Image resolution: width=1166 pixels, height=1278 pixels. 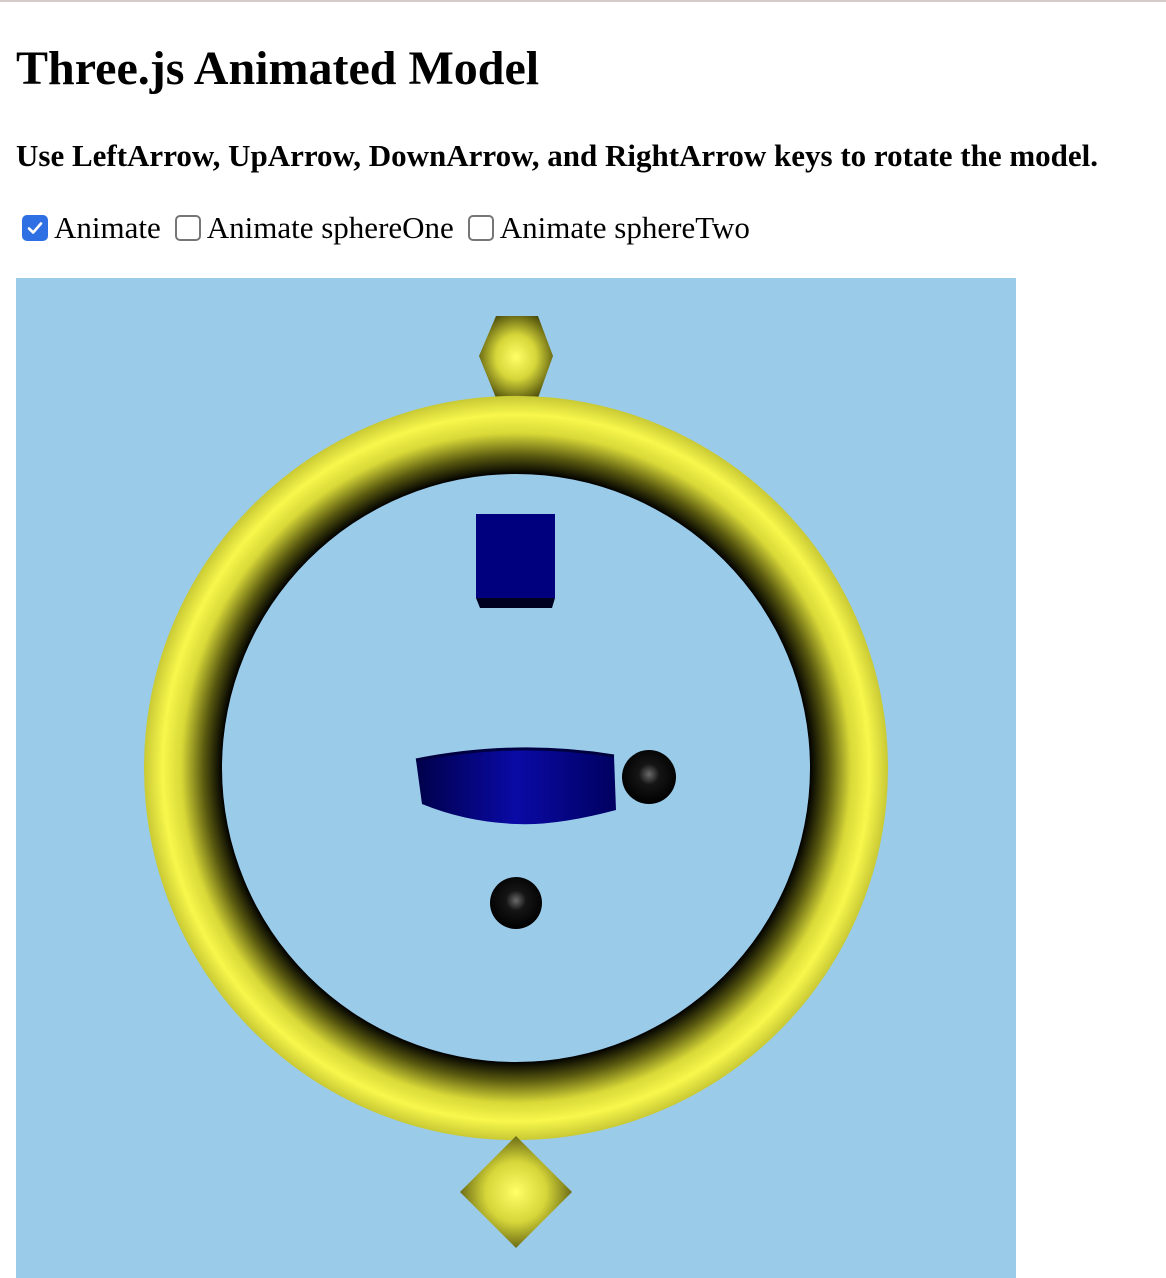 What do you see at coordinates (624, 227) in the screenshot?
I see `animate-sphere-two-label: Animate sphereTwo` at bounding box center [624, 227].